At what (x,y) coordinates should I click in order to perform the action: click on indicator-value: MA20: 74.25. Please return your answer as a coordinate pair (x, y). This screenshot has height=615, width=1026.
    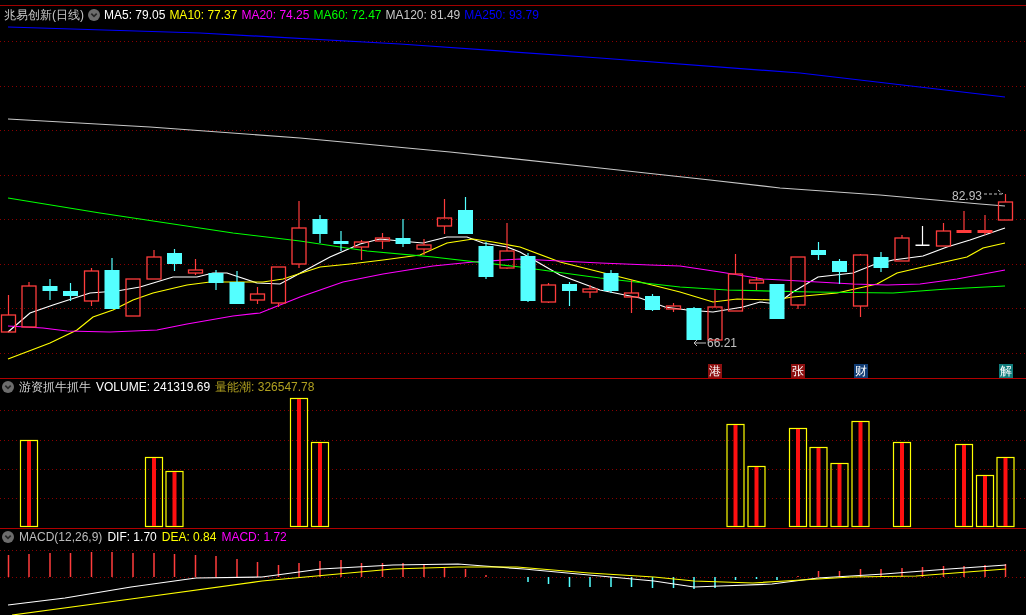
    Looking at the image, I should click on (275, 15).